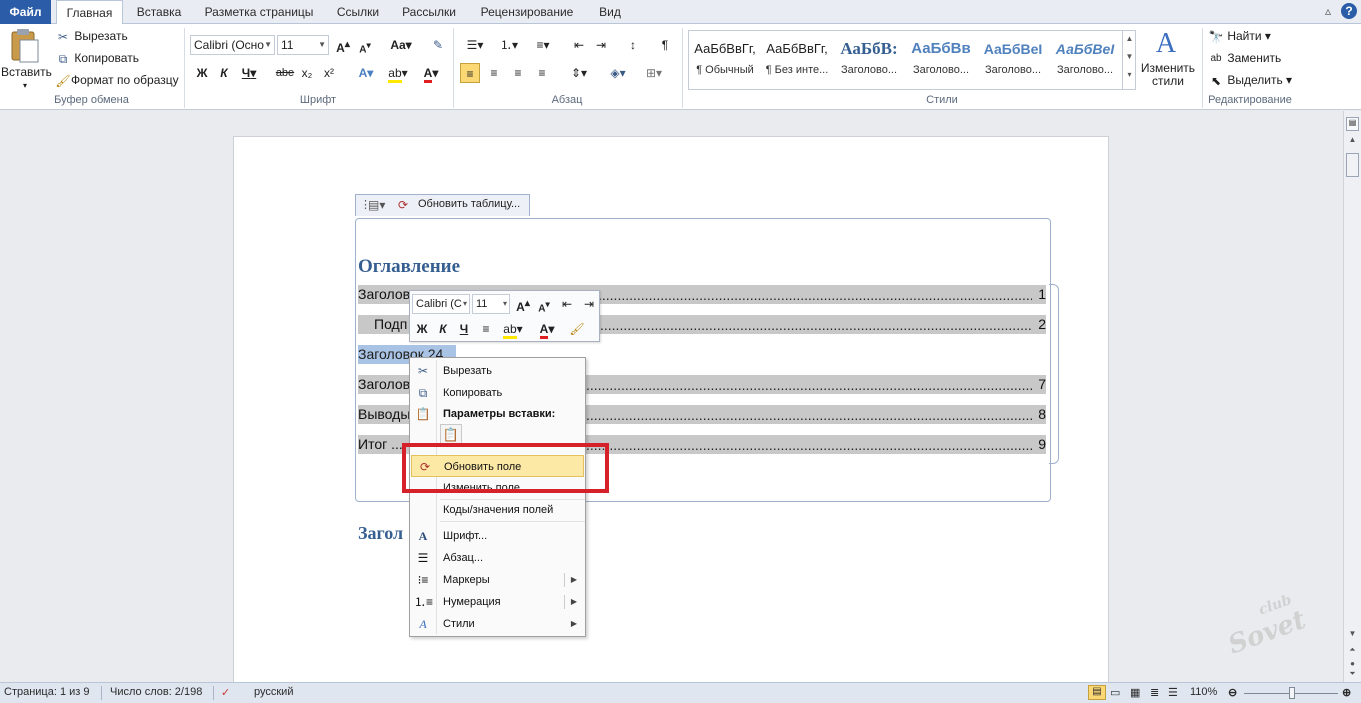 This screenshot has width=1361, height=703. Describe the element at coordinates (1352, 165) in the screenshot. I see `scroll-thumb` at that location.